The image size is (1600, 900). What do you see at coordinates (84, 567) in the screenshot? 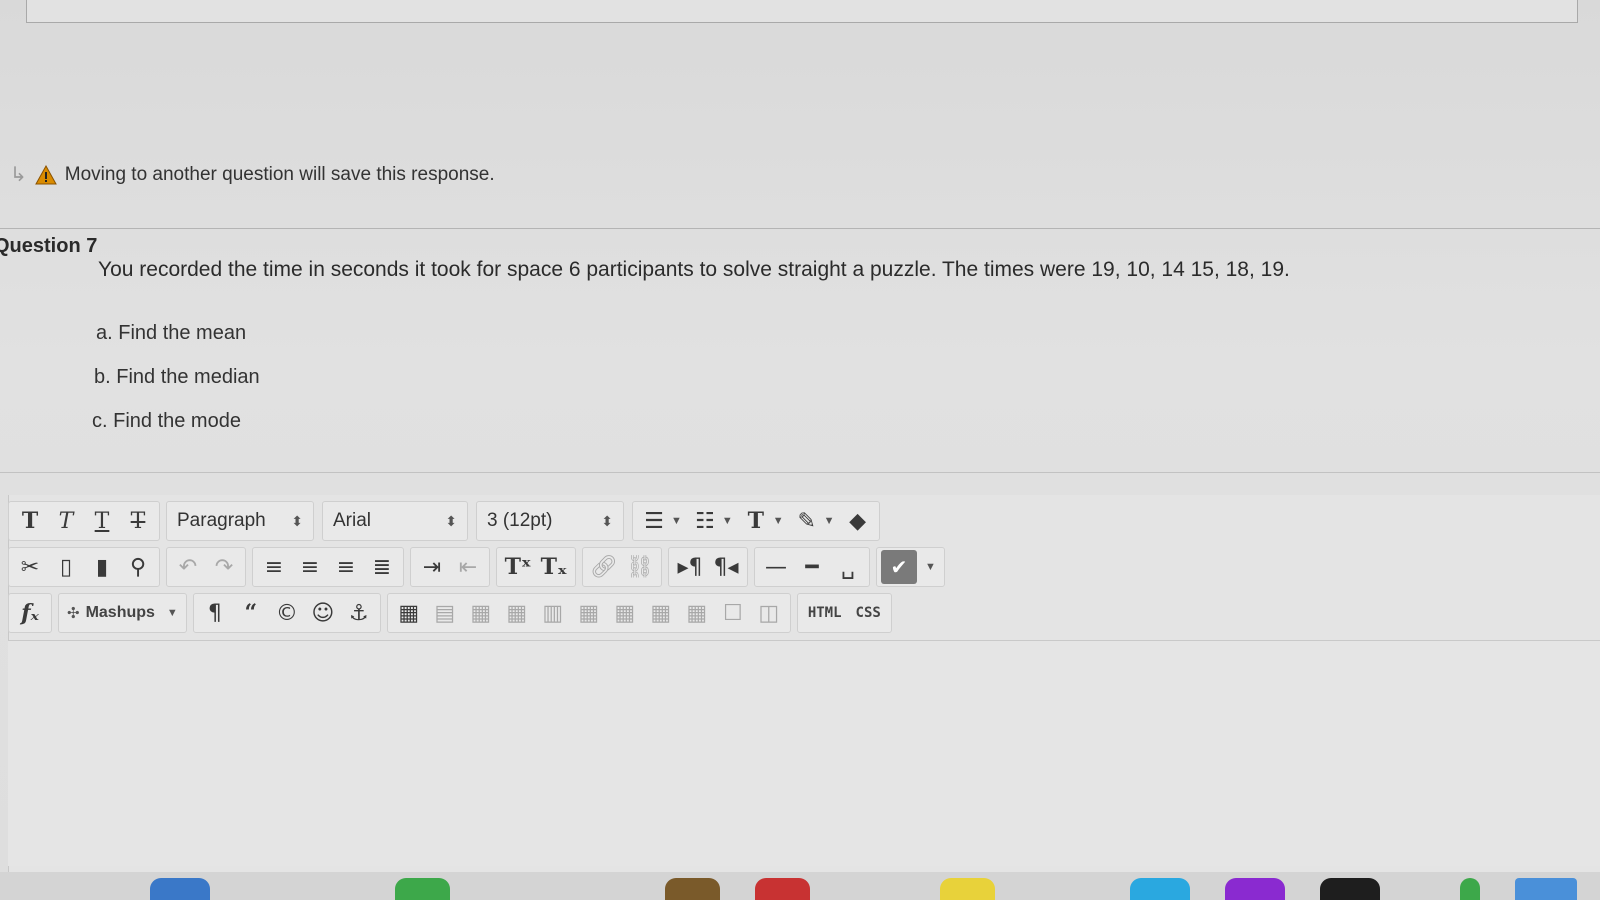
I see `clipboard-group: ✂ ▯ ▮ ⚲` at bounding box center [84, 567].